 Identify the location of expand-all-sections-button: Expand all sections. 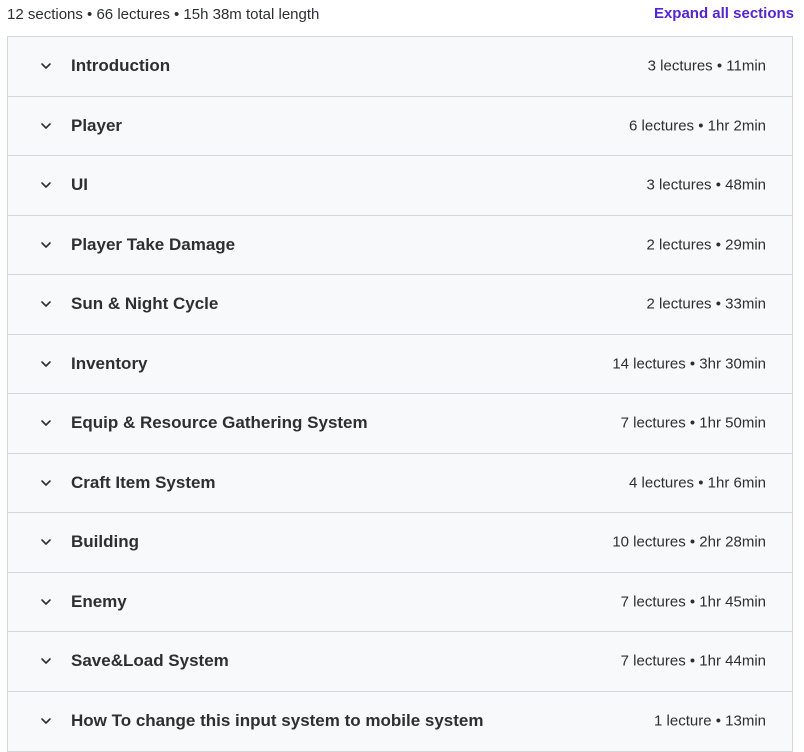
(724, 13).